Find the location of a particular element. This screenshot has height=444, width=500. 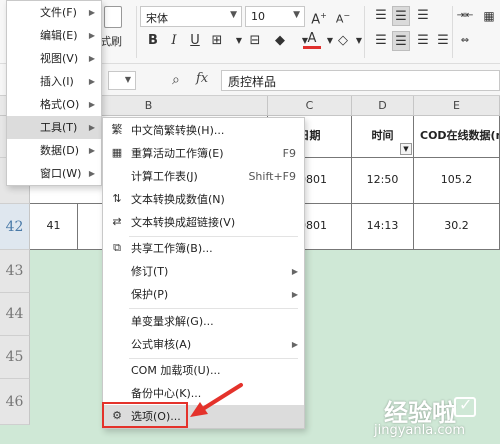

align-right-button: ☰ is located at coordinates (423, 41).